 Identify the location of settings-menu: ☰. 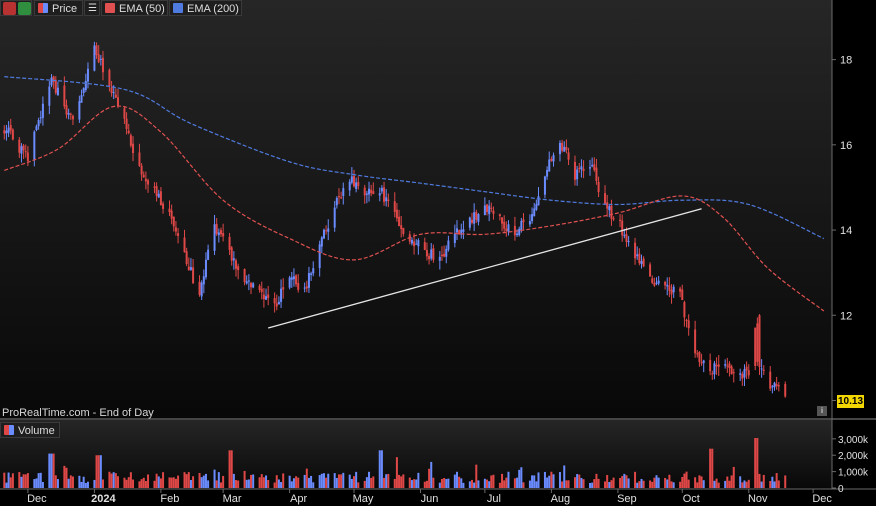
(92, 8).